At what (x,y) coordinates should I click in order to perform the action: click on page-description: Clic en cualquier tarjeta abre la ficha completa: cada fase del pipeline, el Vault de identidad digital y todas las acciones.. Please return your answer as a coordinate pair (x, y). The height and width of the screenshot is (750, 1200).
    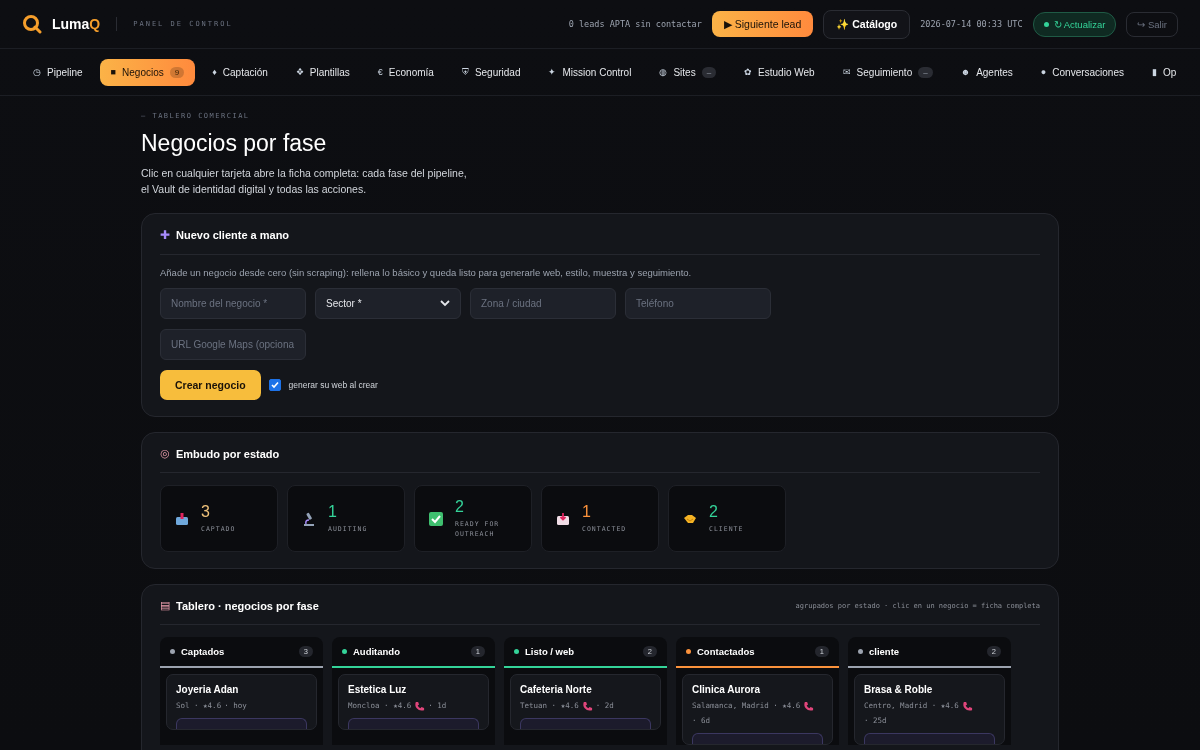
    Looking at the image, I should click on (304, 181).